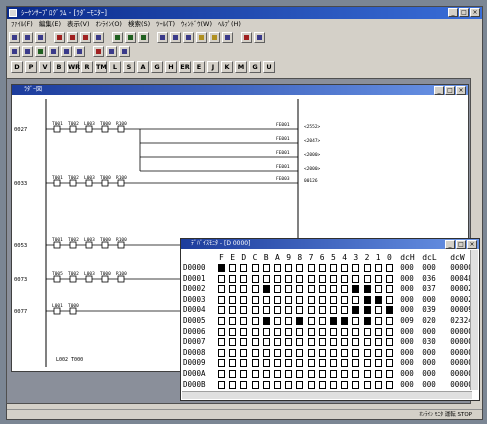 The image size is (487, 424). Describe the element at coordinates (124, 51) in the screenshot. I see `device-monitor-button` at that location.